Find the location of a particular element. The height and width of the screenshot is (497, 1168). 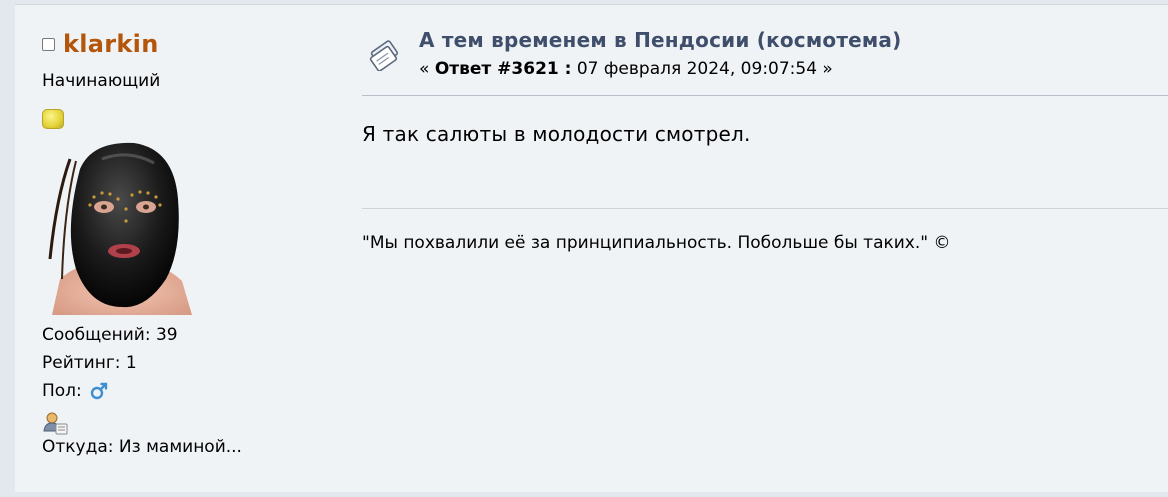

post-count: Сообщений: 39 is located at coordinates (110, 335).